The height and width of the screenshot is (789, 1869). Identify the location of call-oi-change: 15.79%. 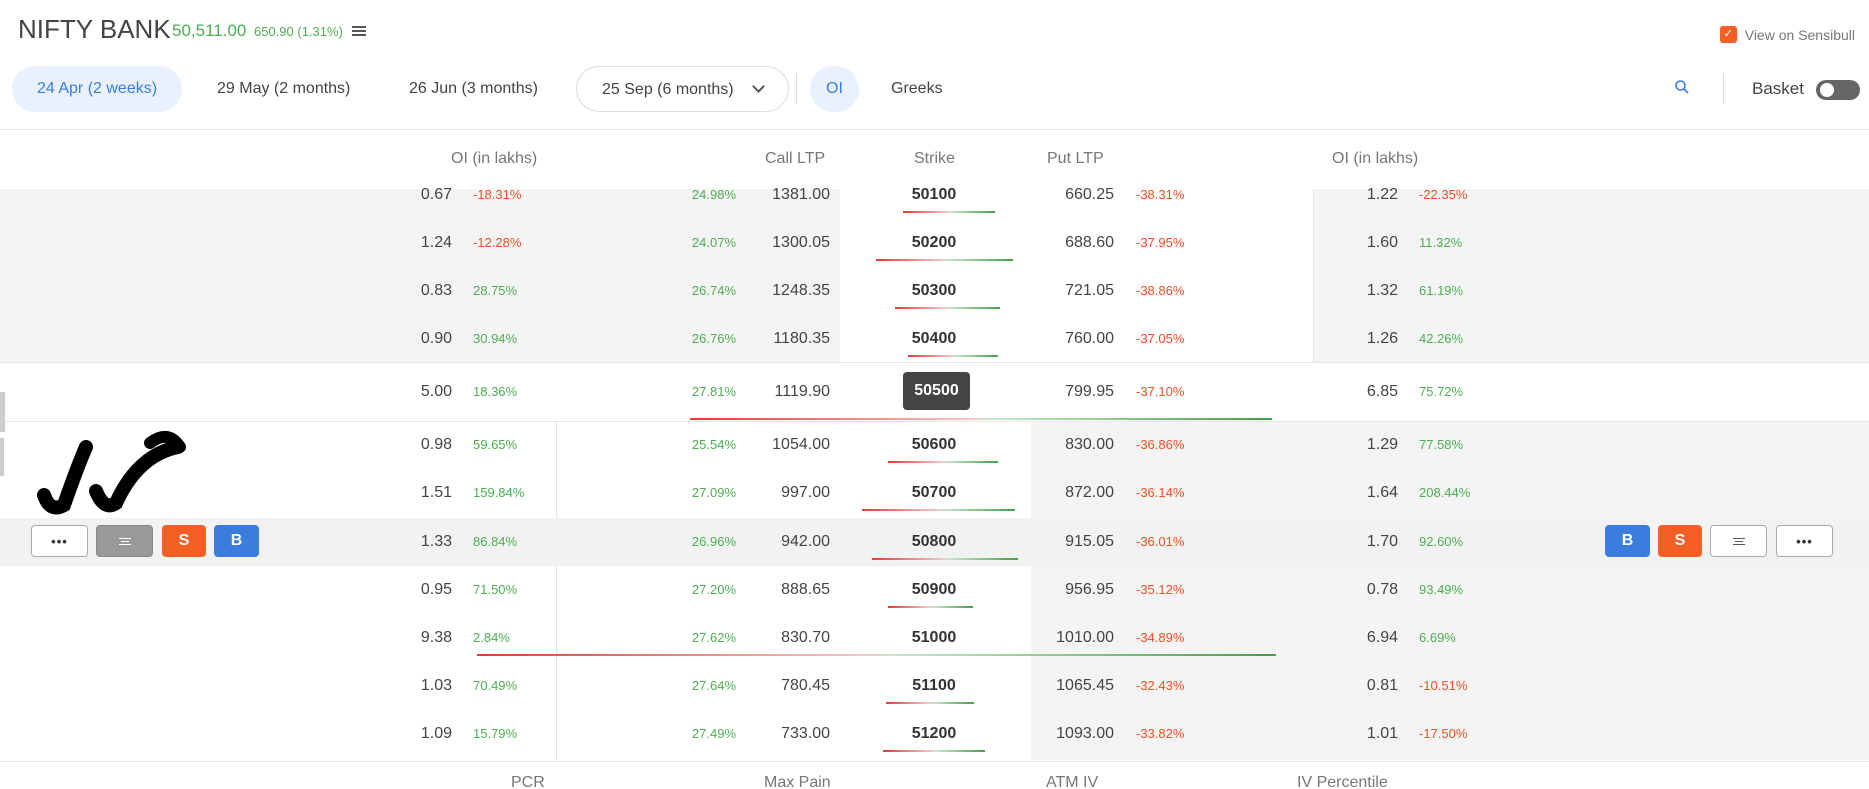
(495, 734).